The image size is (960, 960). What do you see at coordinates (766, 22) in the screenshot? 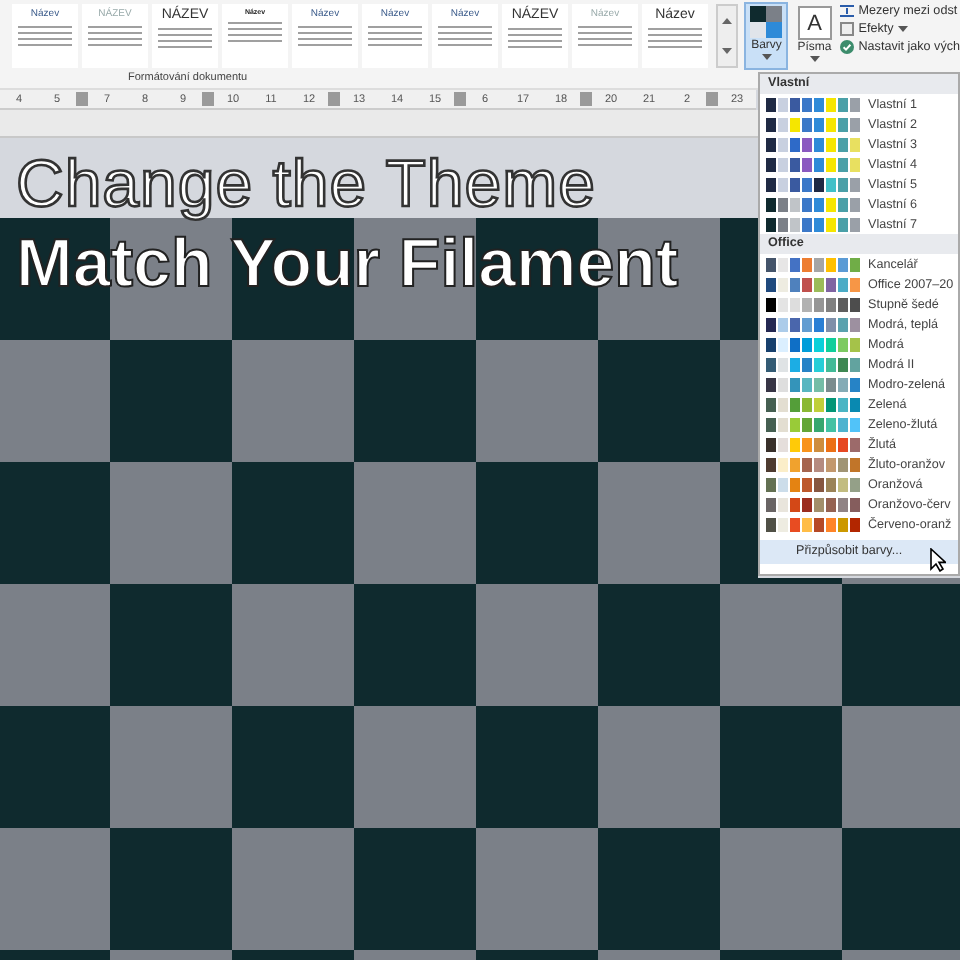
I see `palette-icon` at bounding box center [766, 22].